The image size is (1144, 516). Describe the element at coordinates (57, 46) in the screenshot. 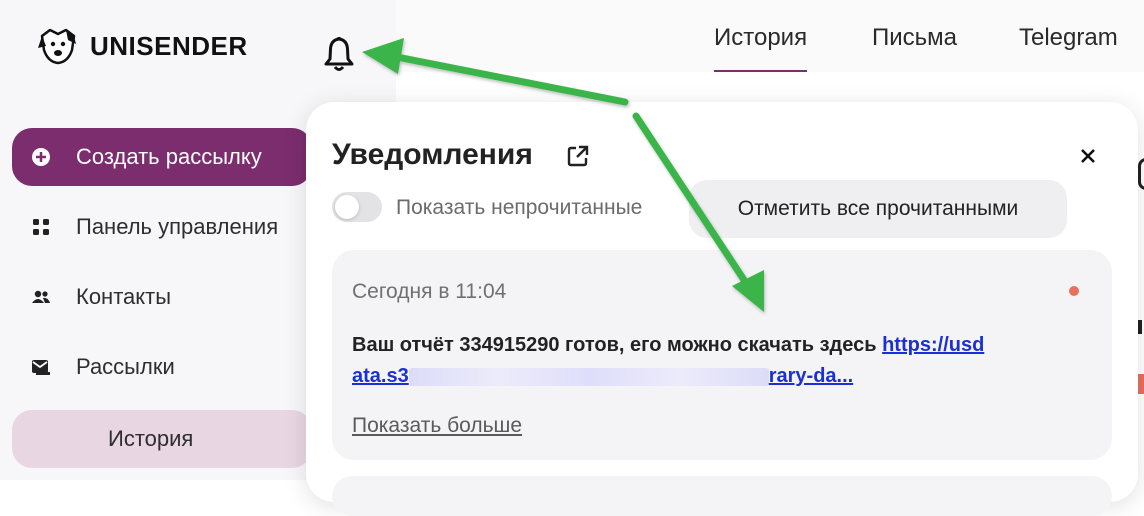

I see `dog-logo-icon` at that location.